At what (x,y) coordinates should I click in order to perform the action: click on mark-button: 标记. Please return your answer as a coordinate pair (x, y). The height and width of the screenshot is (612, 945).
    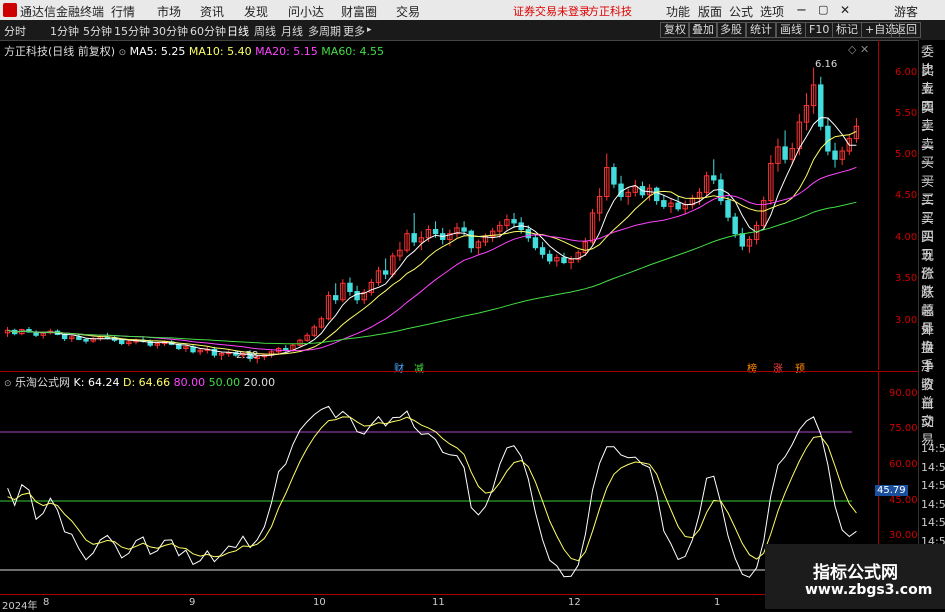
    Looking at the image, I should click on (847, 30).